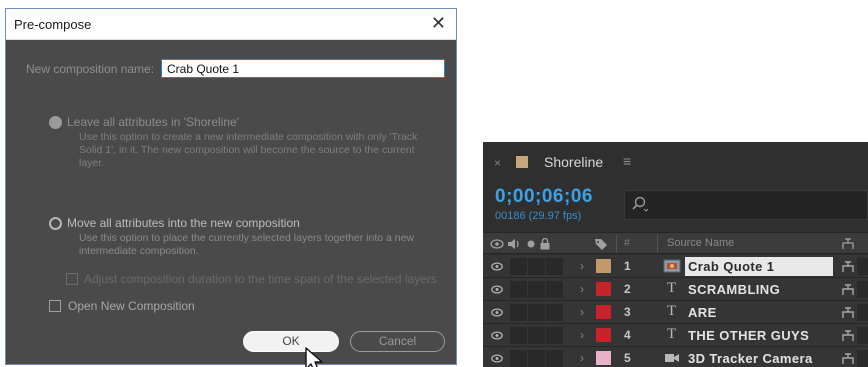  What do you see at coordinates (497, 163) in the screenshot?
I see `tab-close-icon: ×` at bounding box center [497, 163].